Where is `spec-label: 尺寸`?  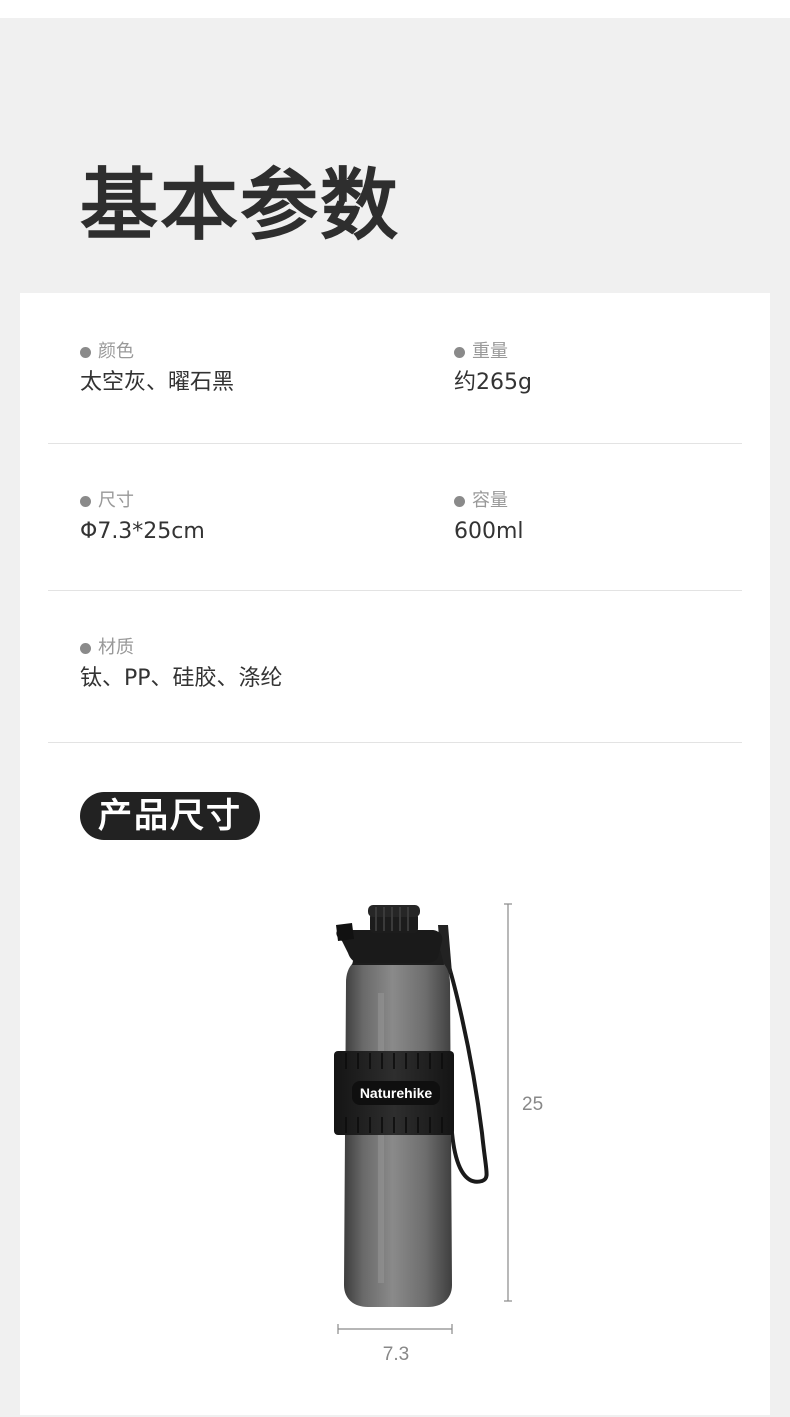 spec-label: 尺寸 is located at coordinates (116, 500).